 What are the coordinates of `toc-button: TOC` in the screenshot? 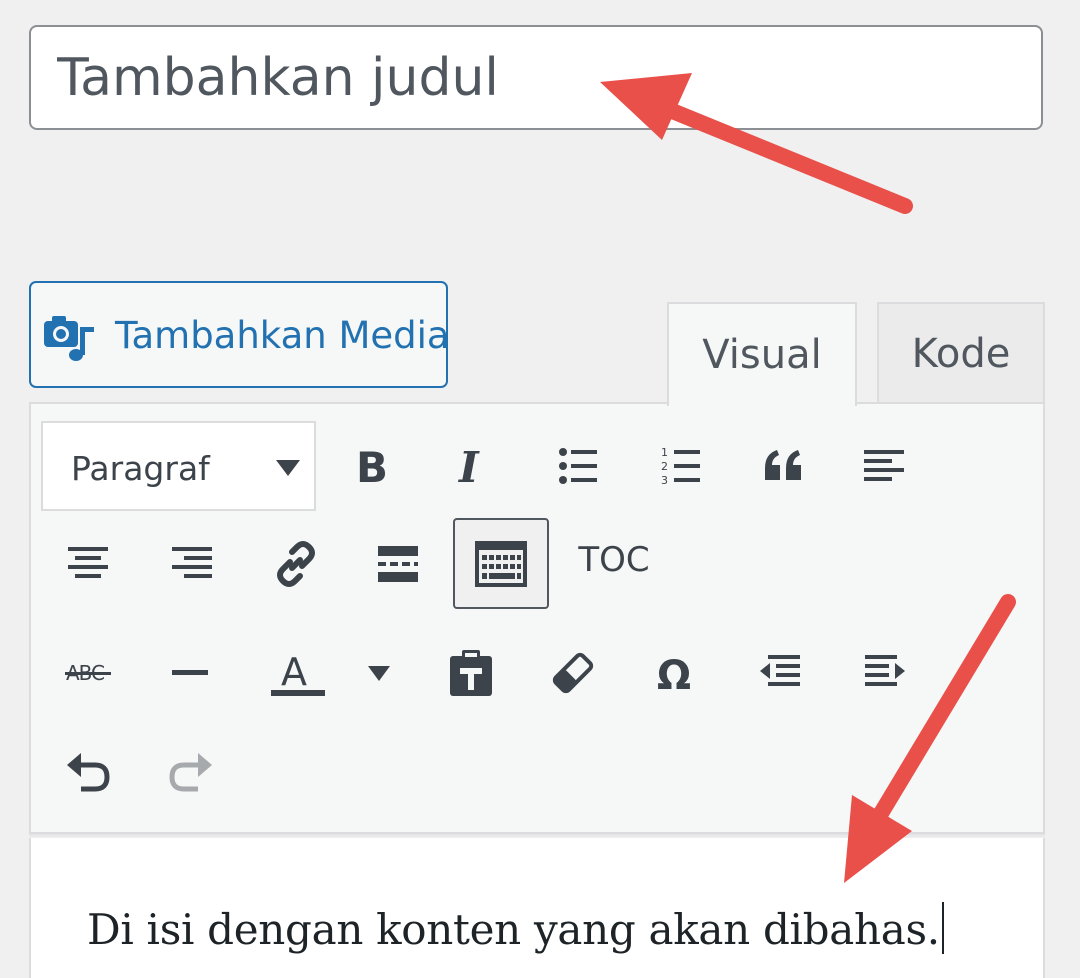 It's located at (614, 560).